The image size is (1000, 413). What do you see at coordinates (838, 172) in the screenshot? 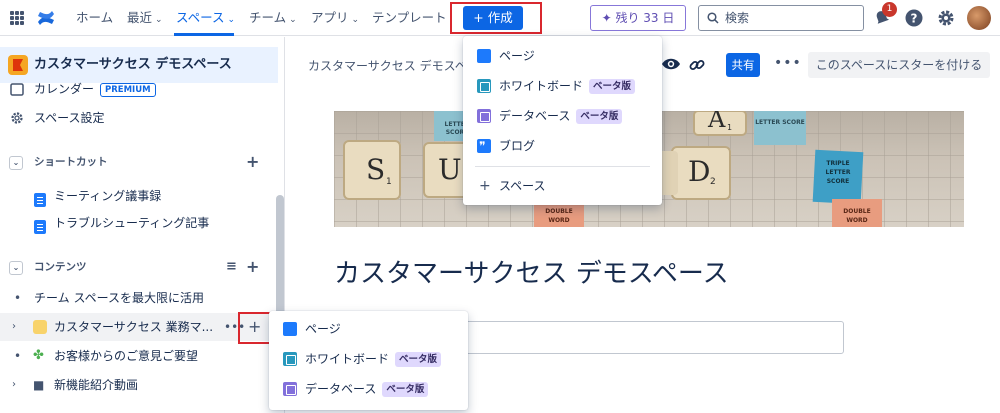
I see `cover-label: TRIPLE LETTER SCORE` at bounding box center [838, 172].